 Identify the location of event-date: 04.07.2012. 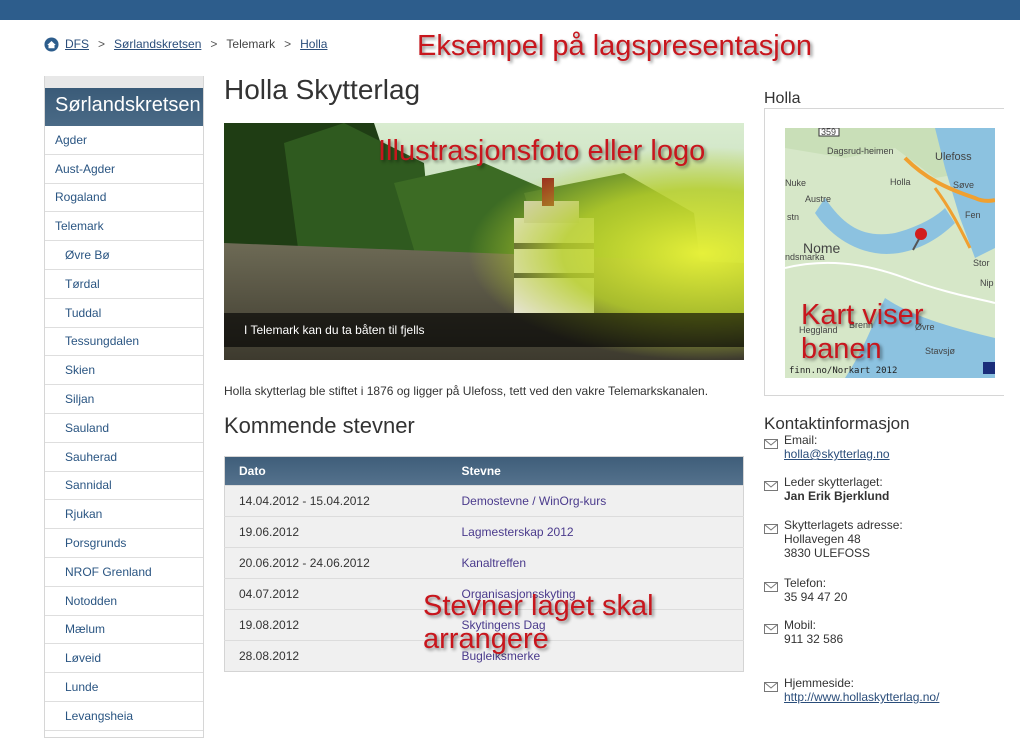
(337, 594).